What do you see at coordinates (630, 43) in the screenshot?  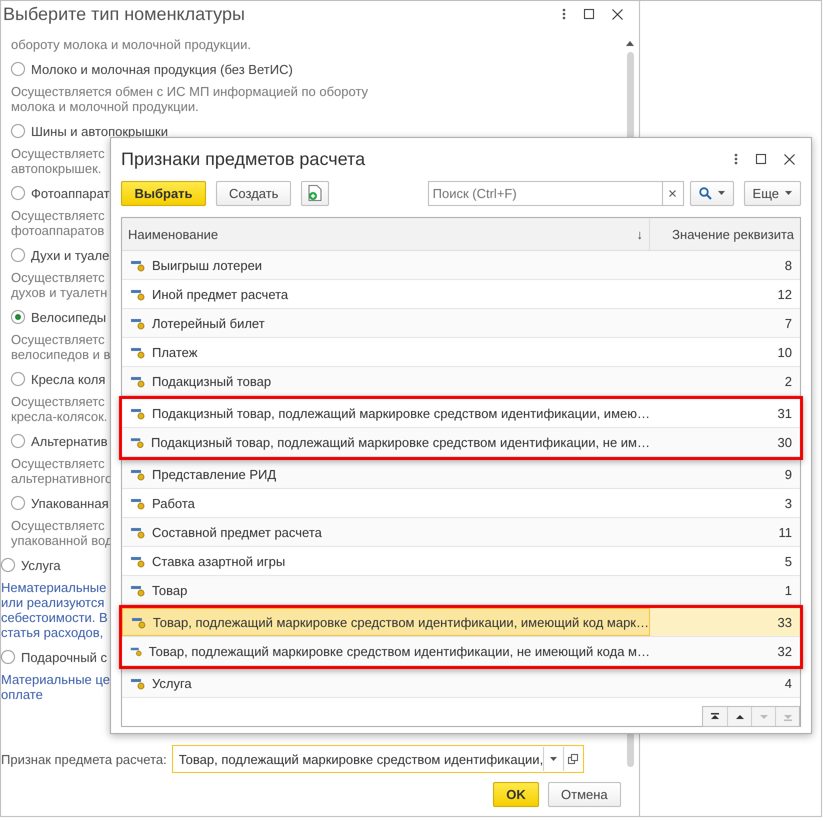 I see `scroll-up-icon` at bounding box center [630, 43].